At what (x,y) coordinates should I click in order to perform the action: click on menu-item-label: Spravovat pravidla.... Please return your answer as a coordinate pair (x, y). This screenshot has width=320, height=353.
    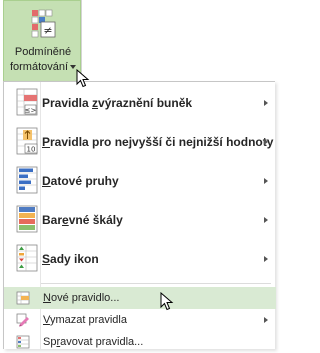
    Looking at the image, I should click on (93, 342).